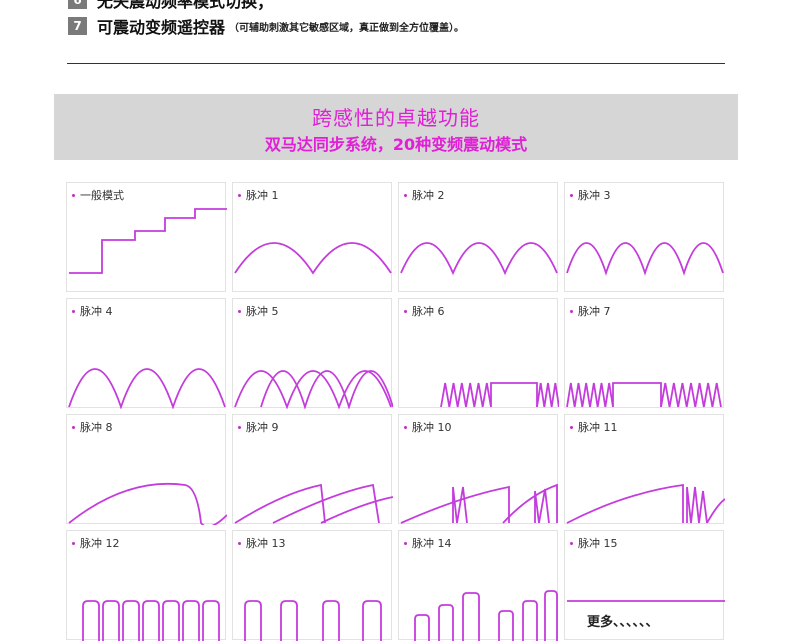 The width and height of the screenshot is (790, 642). I want to click on mode-label: 脉冲 5, so click(258, 311).